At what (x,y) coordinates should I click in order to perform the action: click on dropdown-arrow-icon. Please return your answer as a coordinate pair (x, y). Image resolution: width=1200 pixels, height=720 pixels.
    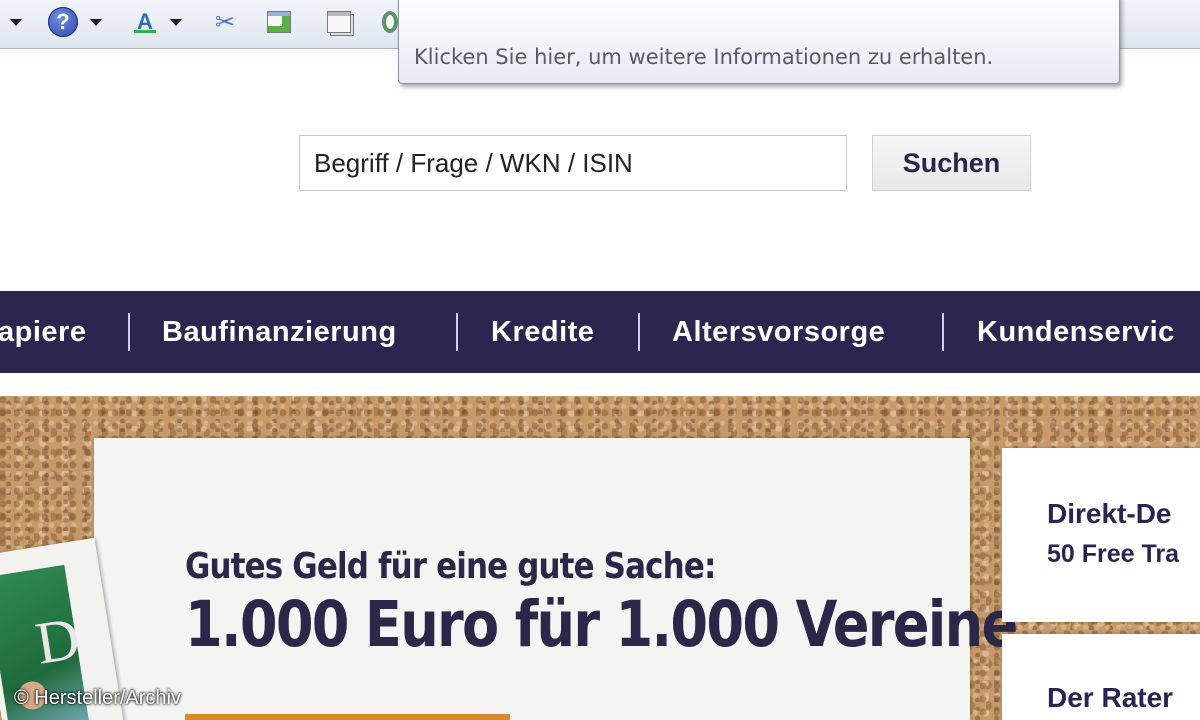
    Looking at the image, I should click on (16, 22).